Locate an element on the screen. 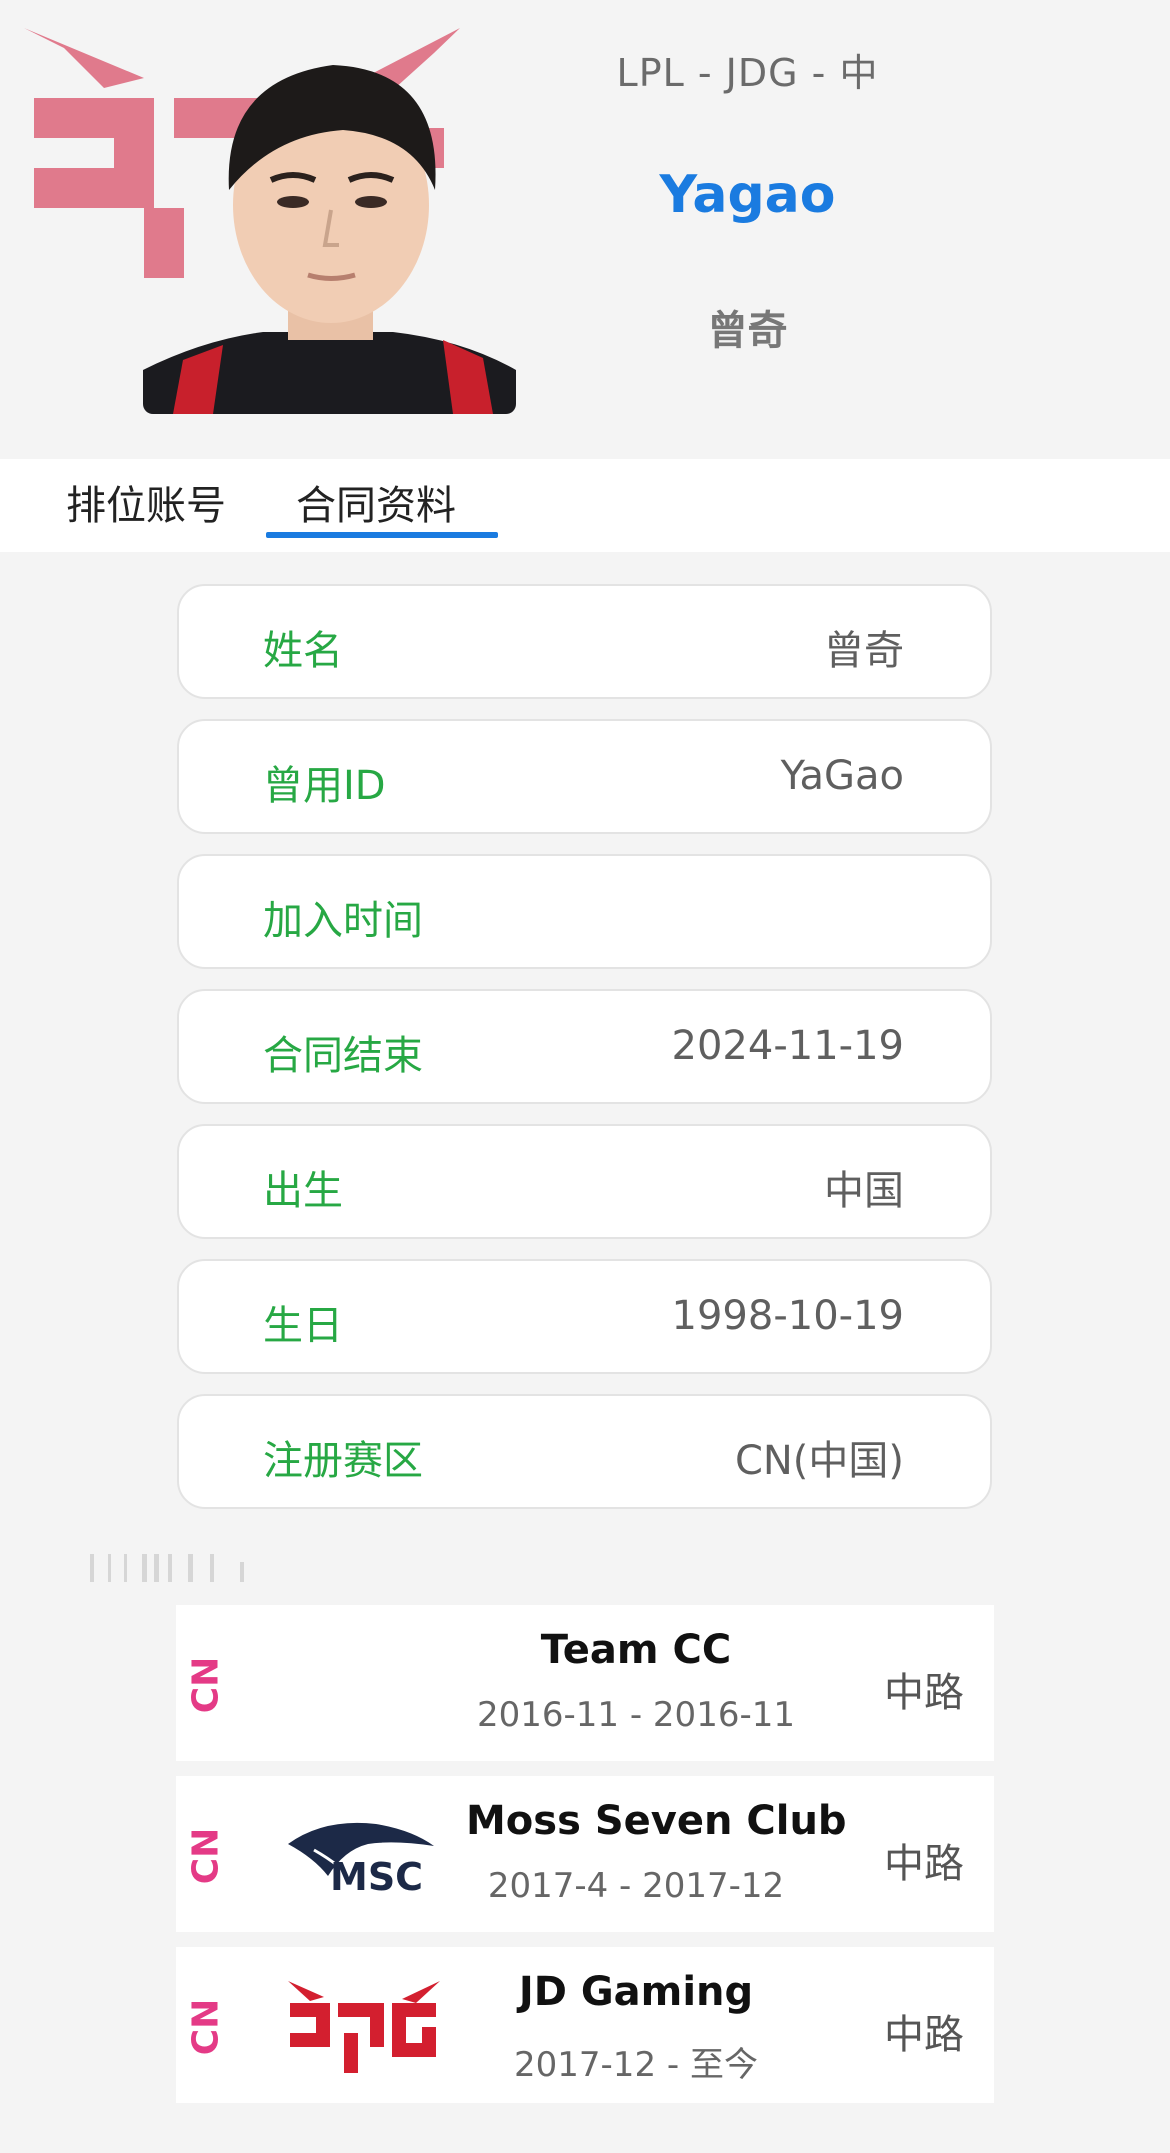  player-id: Yagao is located at coordinates (747, 195).